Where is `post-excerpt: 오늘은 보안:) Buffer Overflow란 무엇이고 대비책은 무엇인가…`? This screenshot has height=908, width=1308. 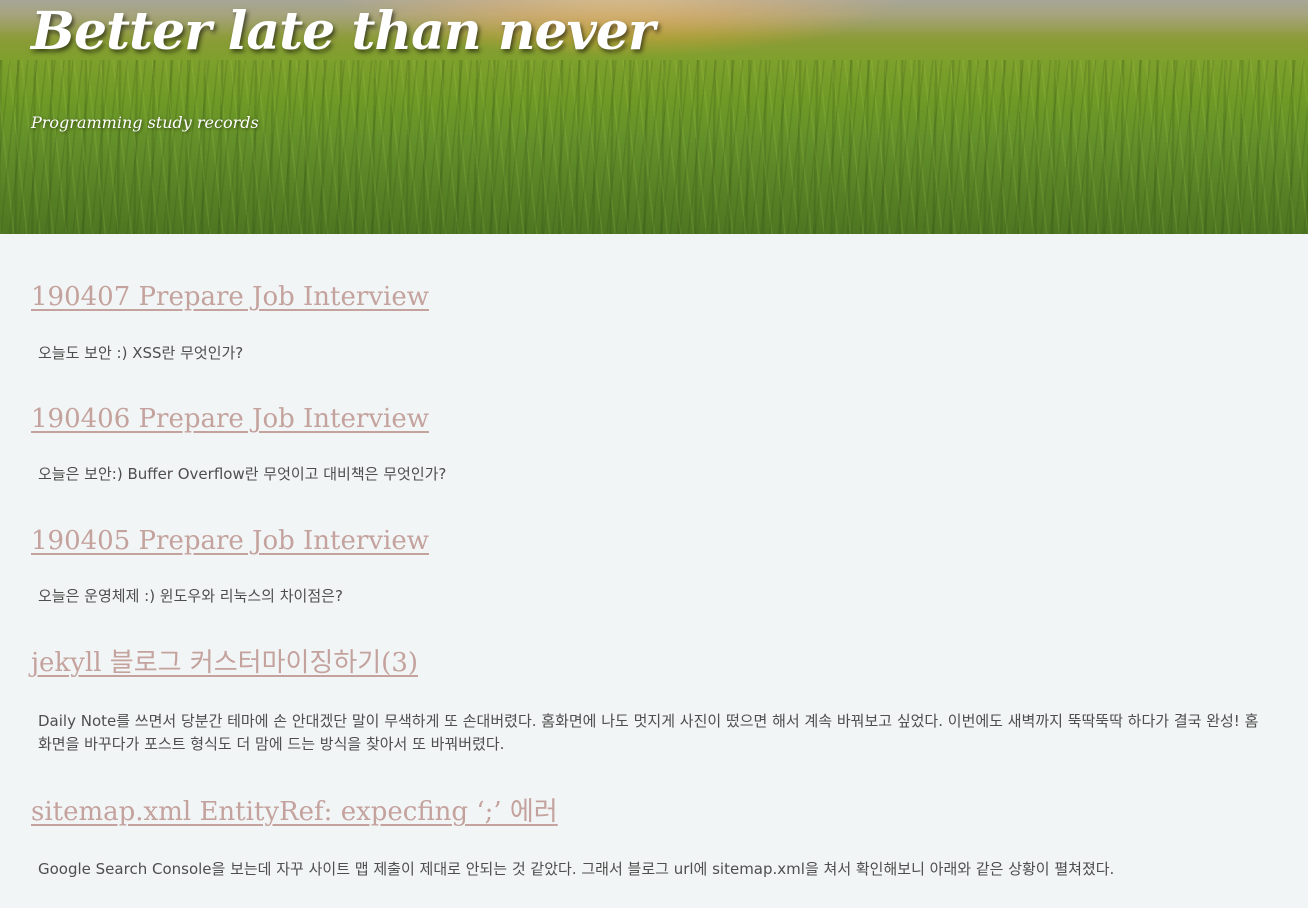 post-excerpt: 오늘은 보안:) Buffer Overflow란 무엇이고 대비책은 무엇인가… is located at coordinates (242, 474).